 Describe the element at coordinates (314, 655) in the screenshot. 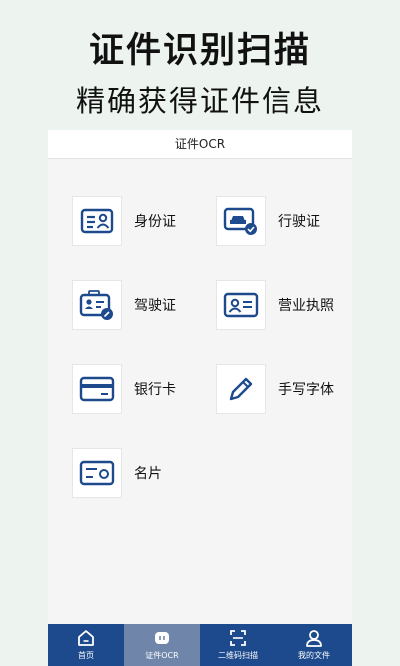

I see `tab-label: 我的文件` at that location.